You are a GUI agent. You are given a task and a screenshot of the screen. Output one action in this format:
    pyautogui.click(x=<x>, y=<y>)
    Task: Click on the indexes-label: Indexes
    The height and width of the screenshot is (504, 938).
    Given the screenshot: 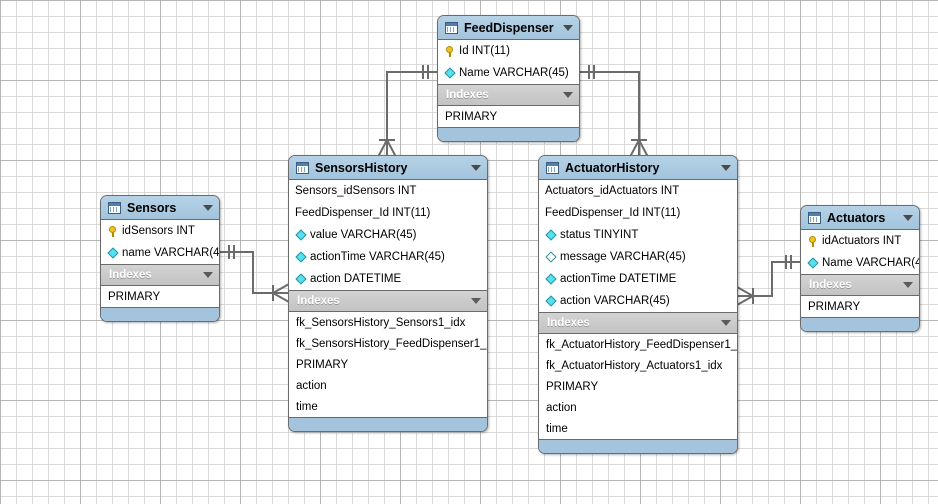 What is the action you would take?
    pyautogui.click(x=318, y=301)
    